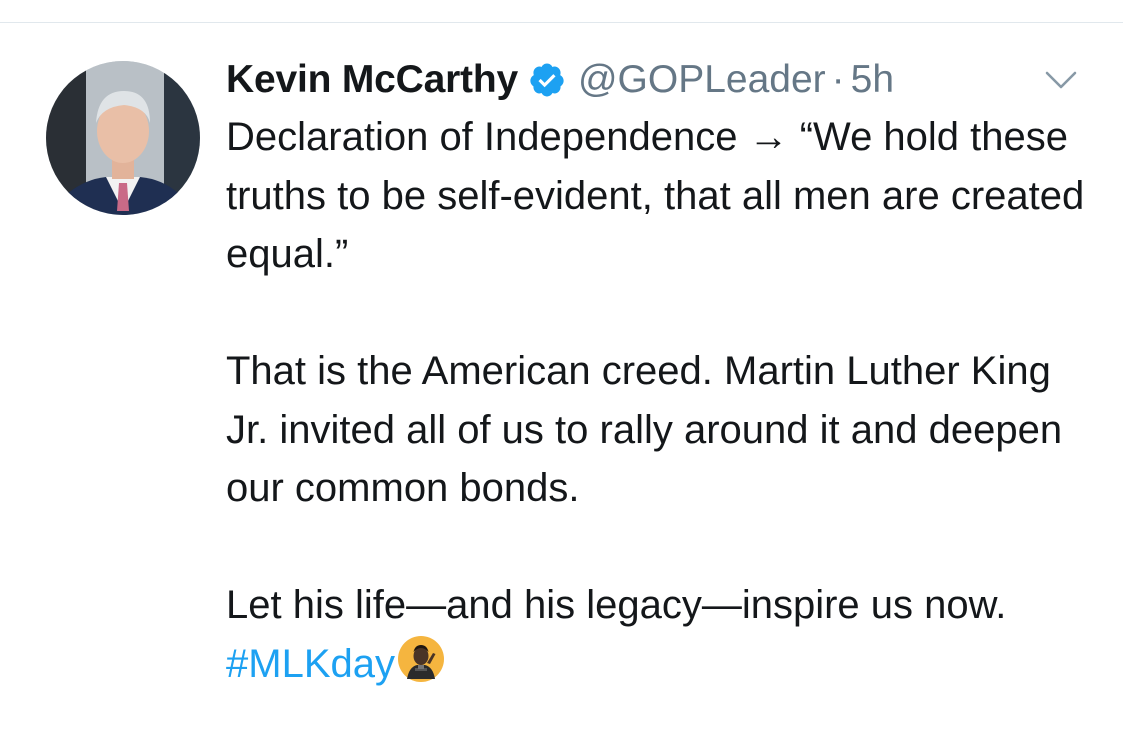 This screenshot has width=1123, height=751. Describe the element at coordinates (872, 80) in the screenshot. I see `timestamp: 5h` at that location.